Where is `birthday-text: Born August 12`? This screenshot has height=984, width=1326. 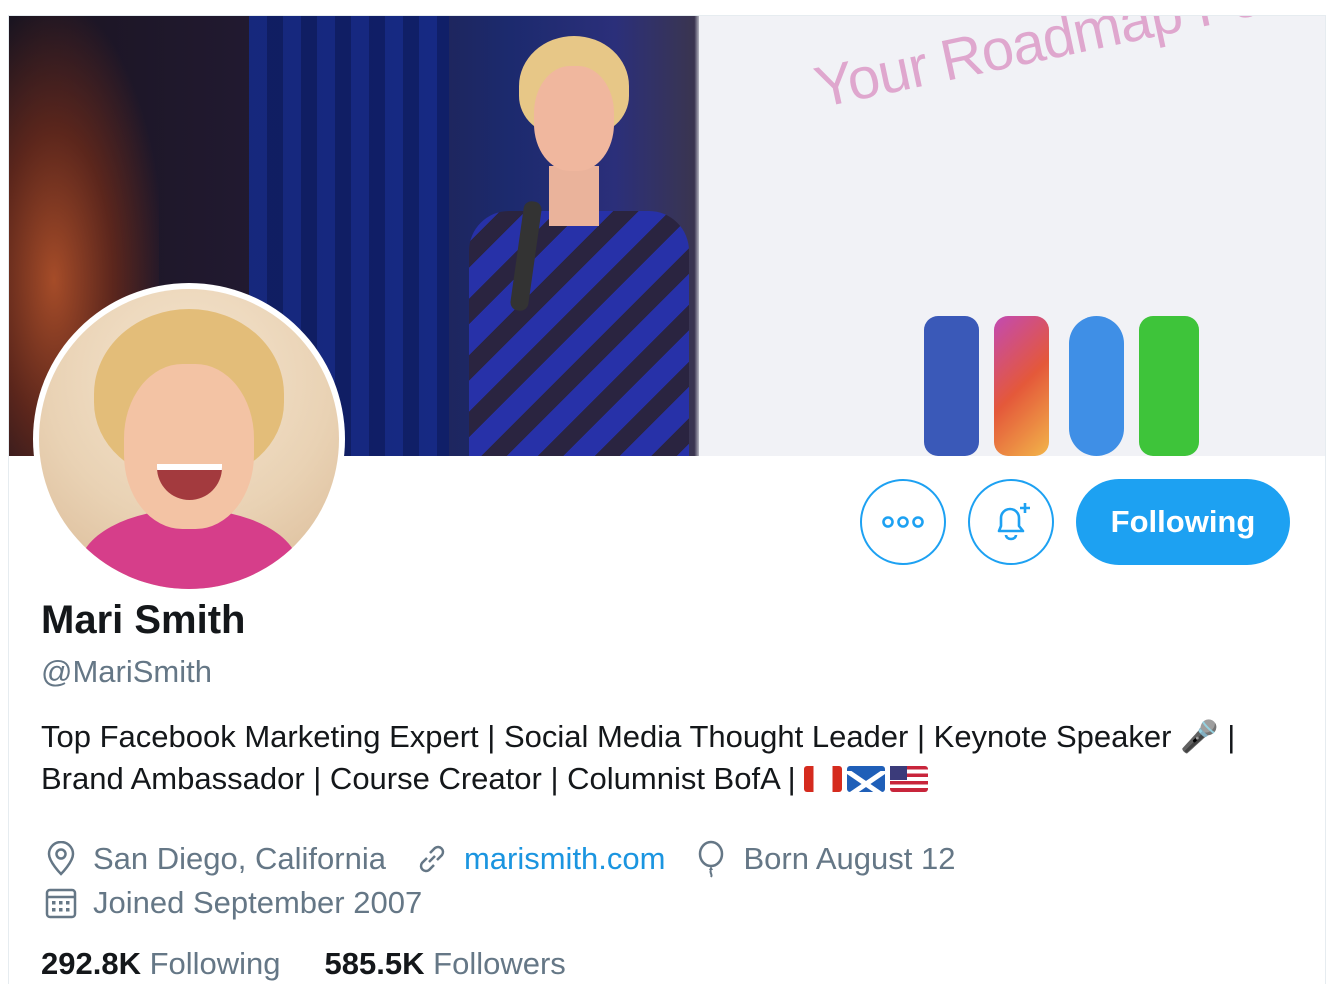 birthday-text: Born August 12 is located at coordinates (849, 858).